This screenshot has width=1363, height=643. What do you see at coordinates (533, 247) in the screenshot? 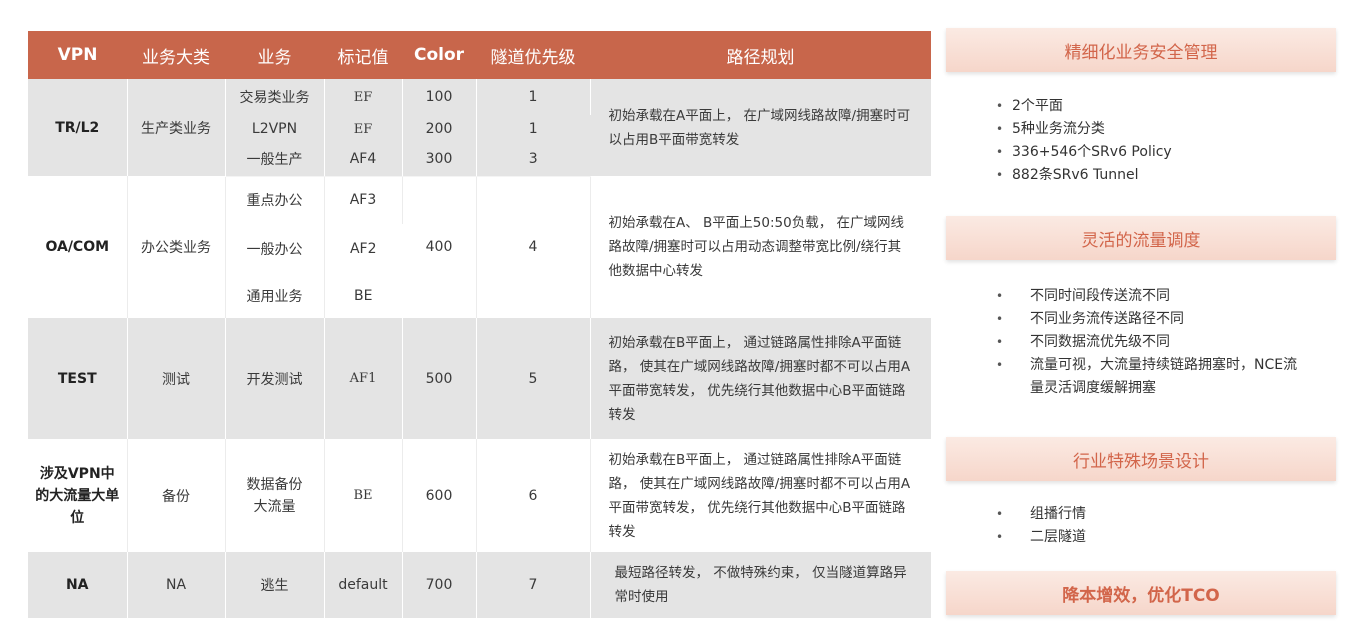
I see `priority-cell: 4` at bounding box center [533, 247].